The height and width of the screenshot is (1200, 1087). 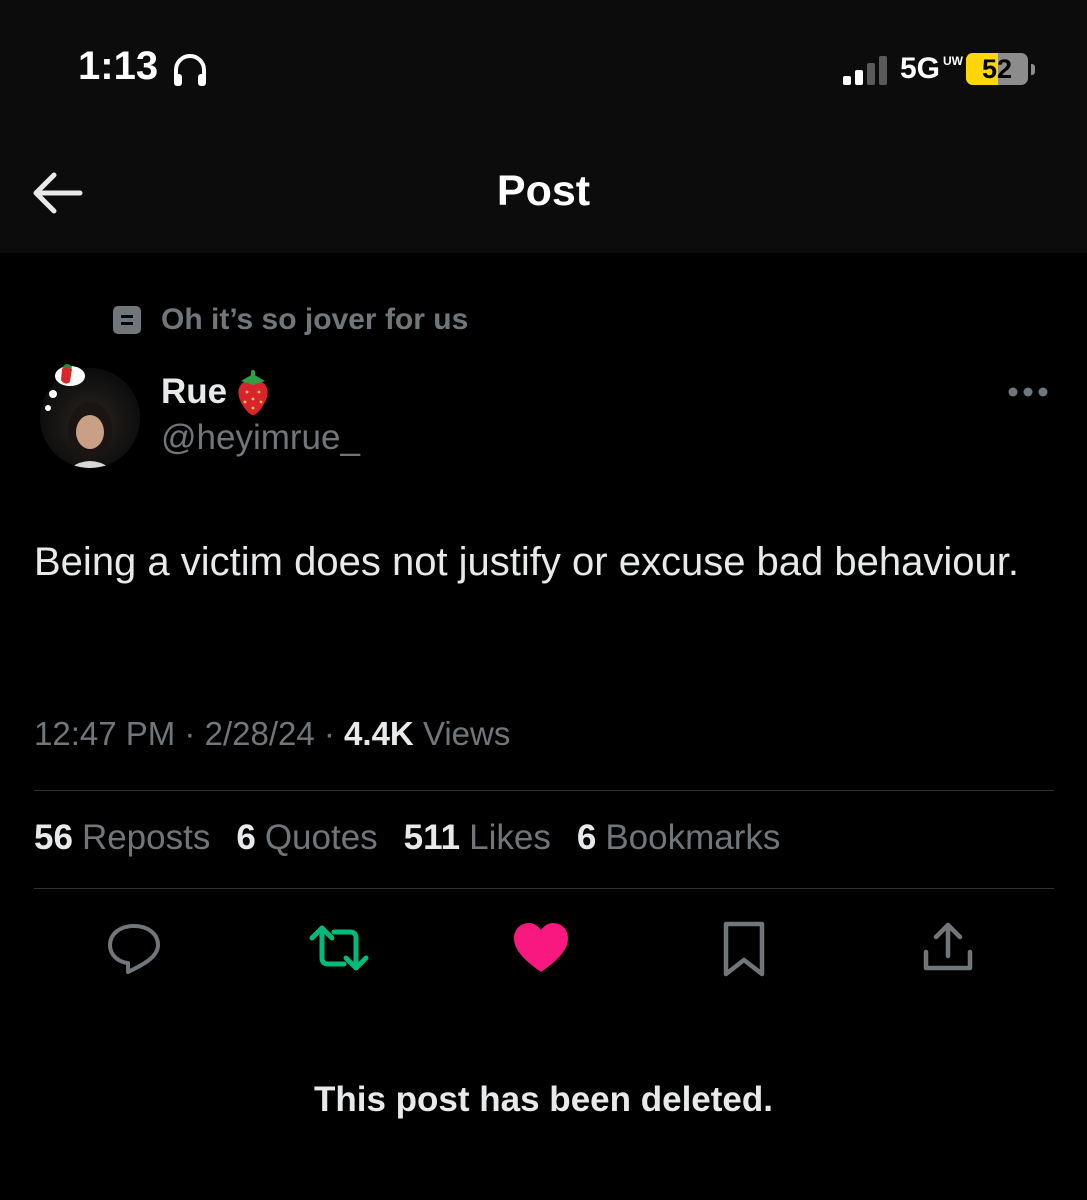 What do you see at coordinates (146, 837) in the screenshot?
I see `stat-label: Reposts` at bounding box center [146, 837].